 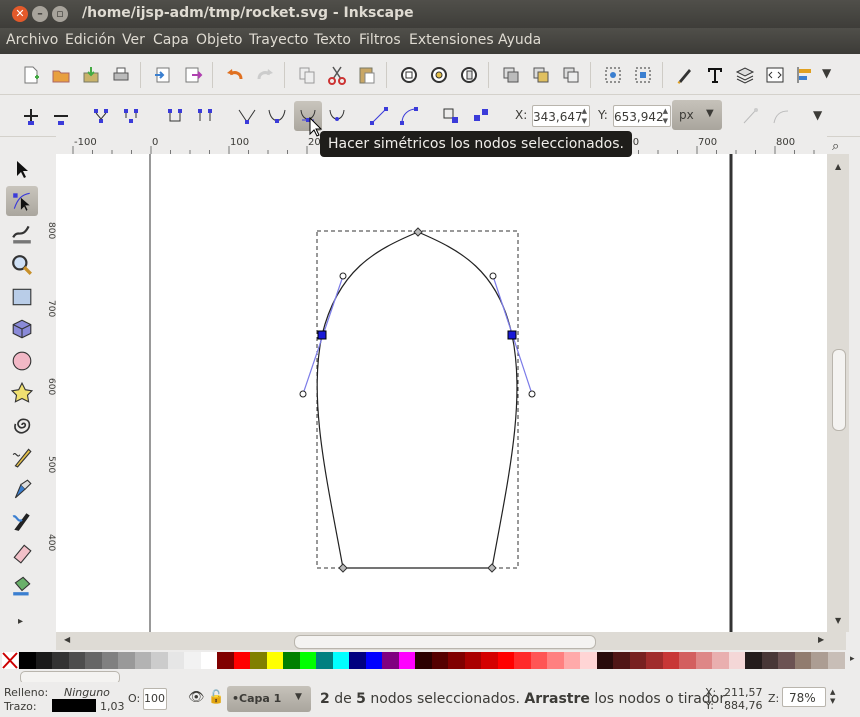 I want to click on horizontal-scrollbar: ◀ ▶, so click(x=451, y=641).